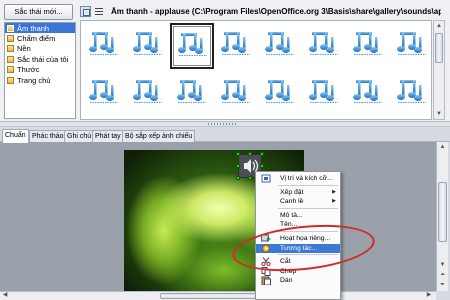  Describe the element at coordinates (108, 136) in the screenshot. I see `tab-handout: Phát tay` at that location.